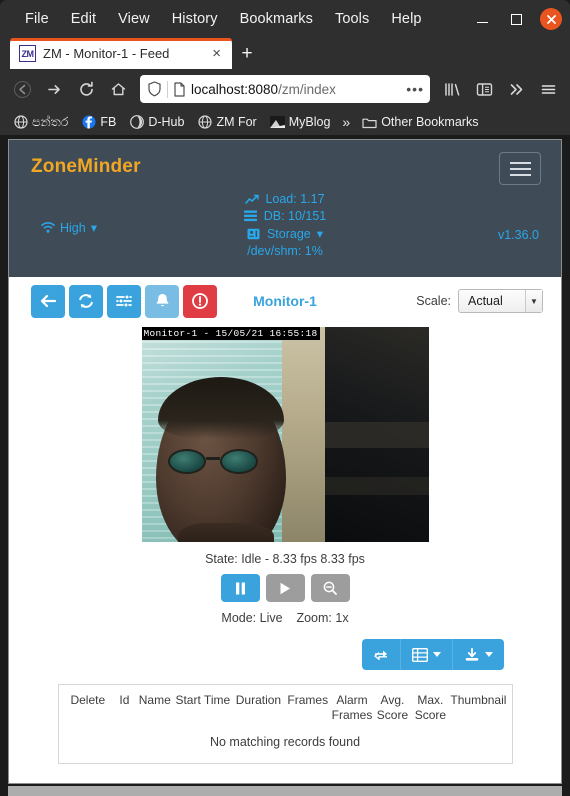 This screenshot has height=796, width=570. Describe the element at coordinates (285, 434) in the screenshot. I see `live-video-feed: Monitor-1 - 15/05/21 16:55:18` at that location.